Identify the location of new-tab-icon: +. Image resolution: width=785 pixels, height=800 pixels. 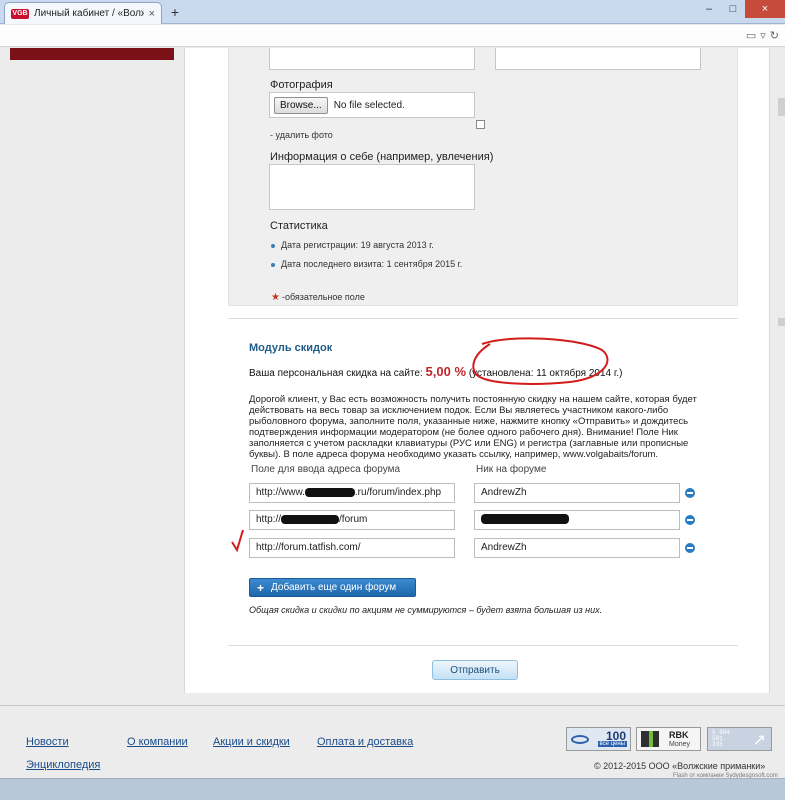
(175, 12).